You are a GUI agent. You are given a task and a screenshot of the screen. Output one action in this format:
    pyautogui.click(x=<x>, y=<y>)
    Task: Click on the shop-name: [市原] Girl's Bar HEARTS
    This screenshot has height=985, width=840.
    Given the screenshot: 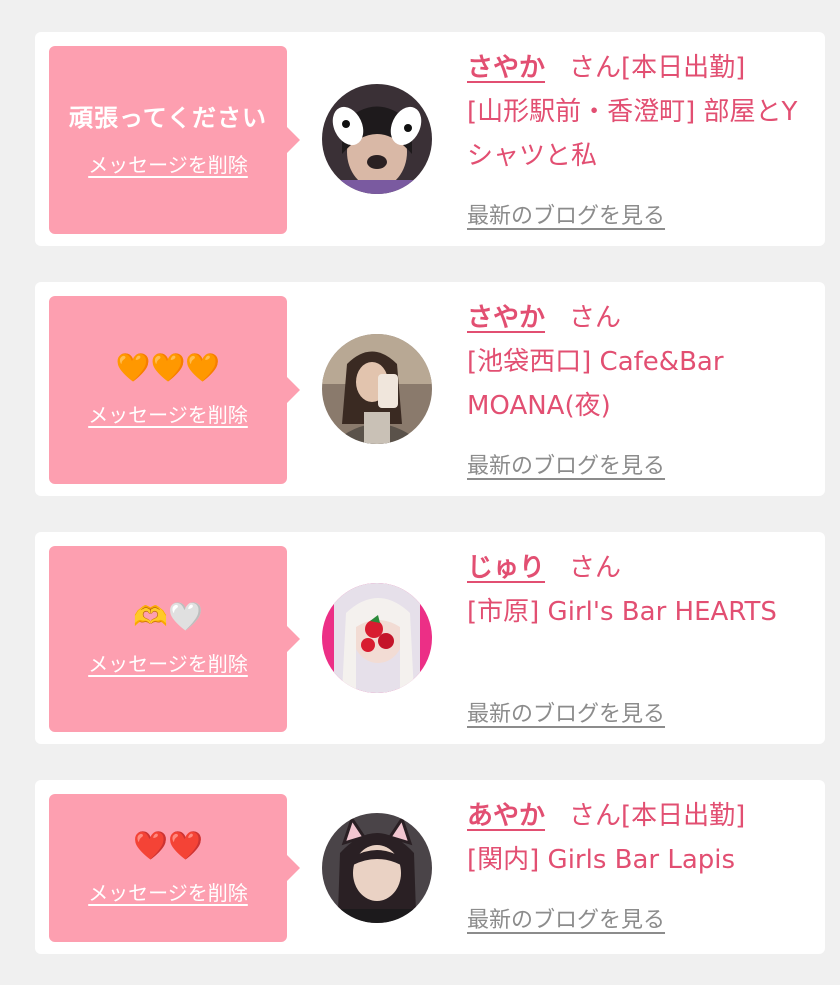 What is the action you would take?
    pyautogui.click(x=622, y=612)
    